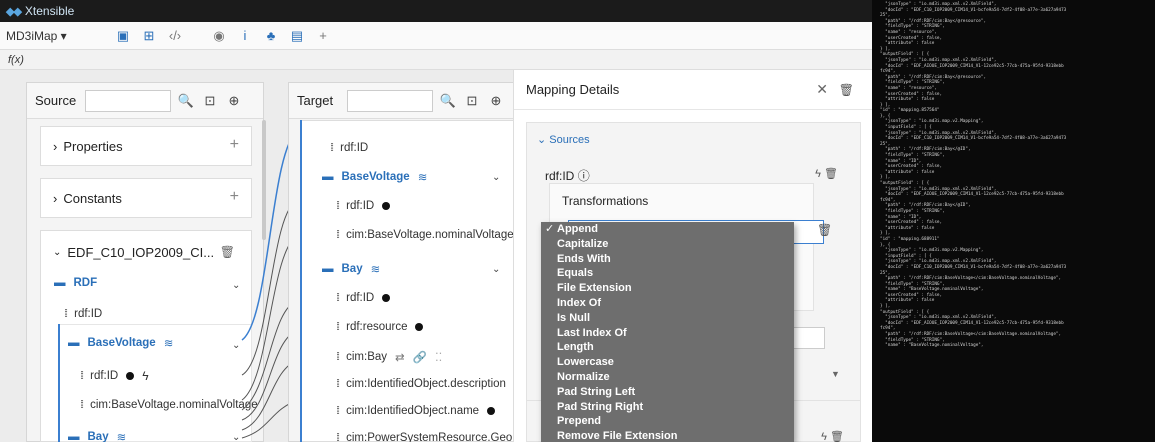 Image resolution: width=1155 pixels, height=442 pixels. What do you see at coordinates (323, 36) in the screenshot?
I see `add-icon: +` at bounding box center [323, 36].